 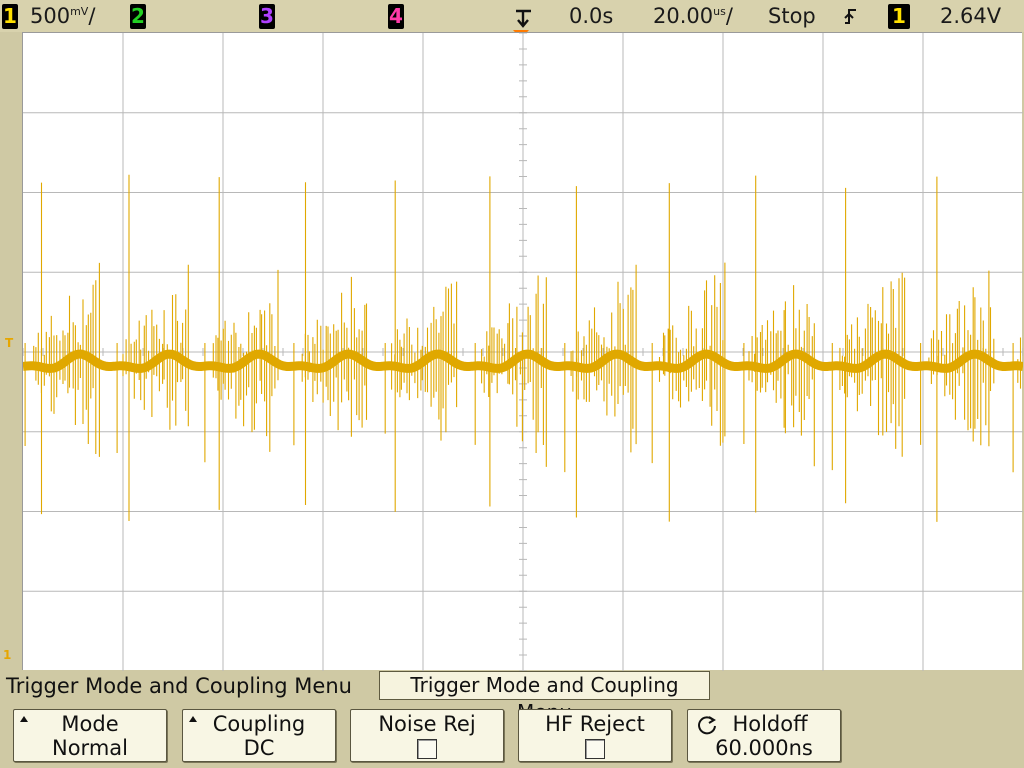 I want to click on coupling-softkey: Coupling DC, so click(x=259, y=735).